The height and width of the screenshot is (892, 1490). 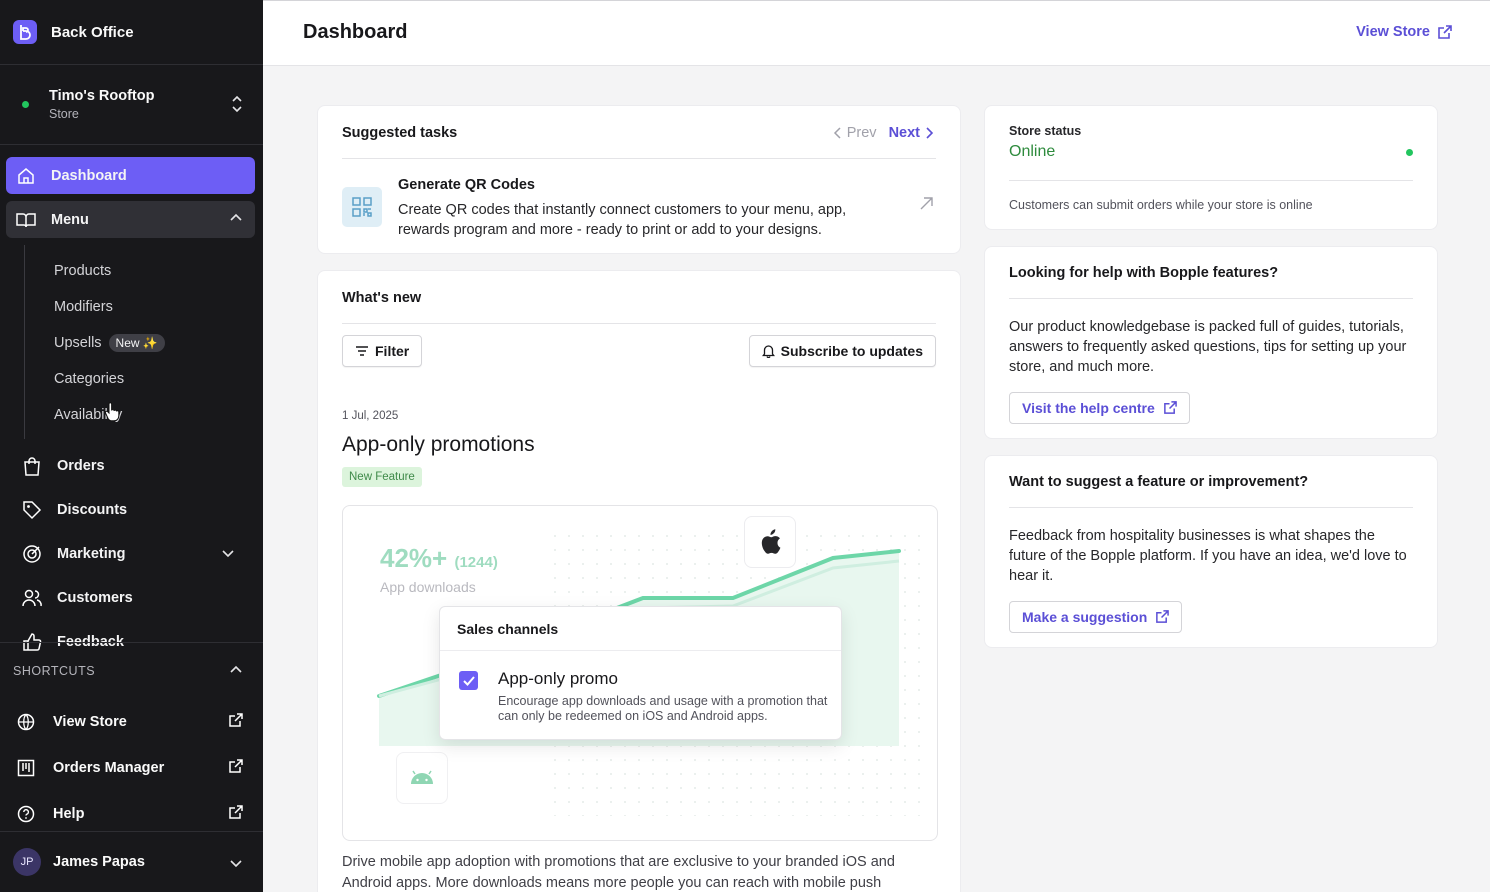 I want to click on brand: Back Office, so click(x=131, y=32).